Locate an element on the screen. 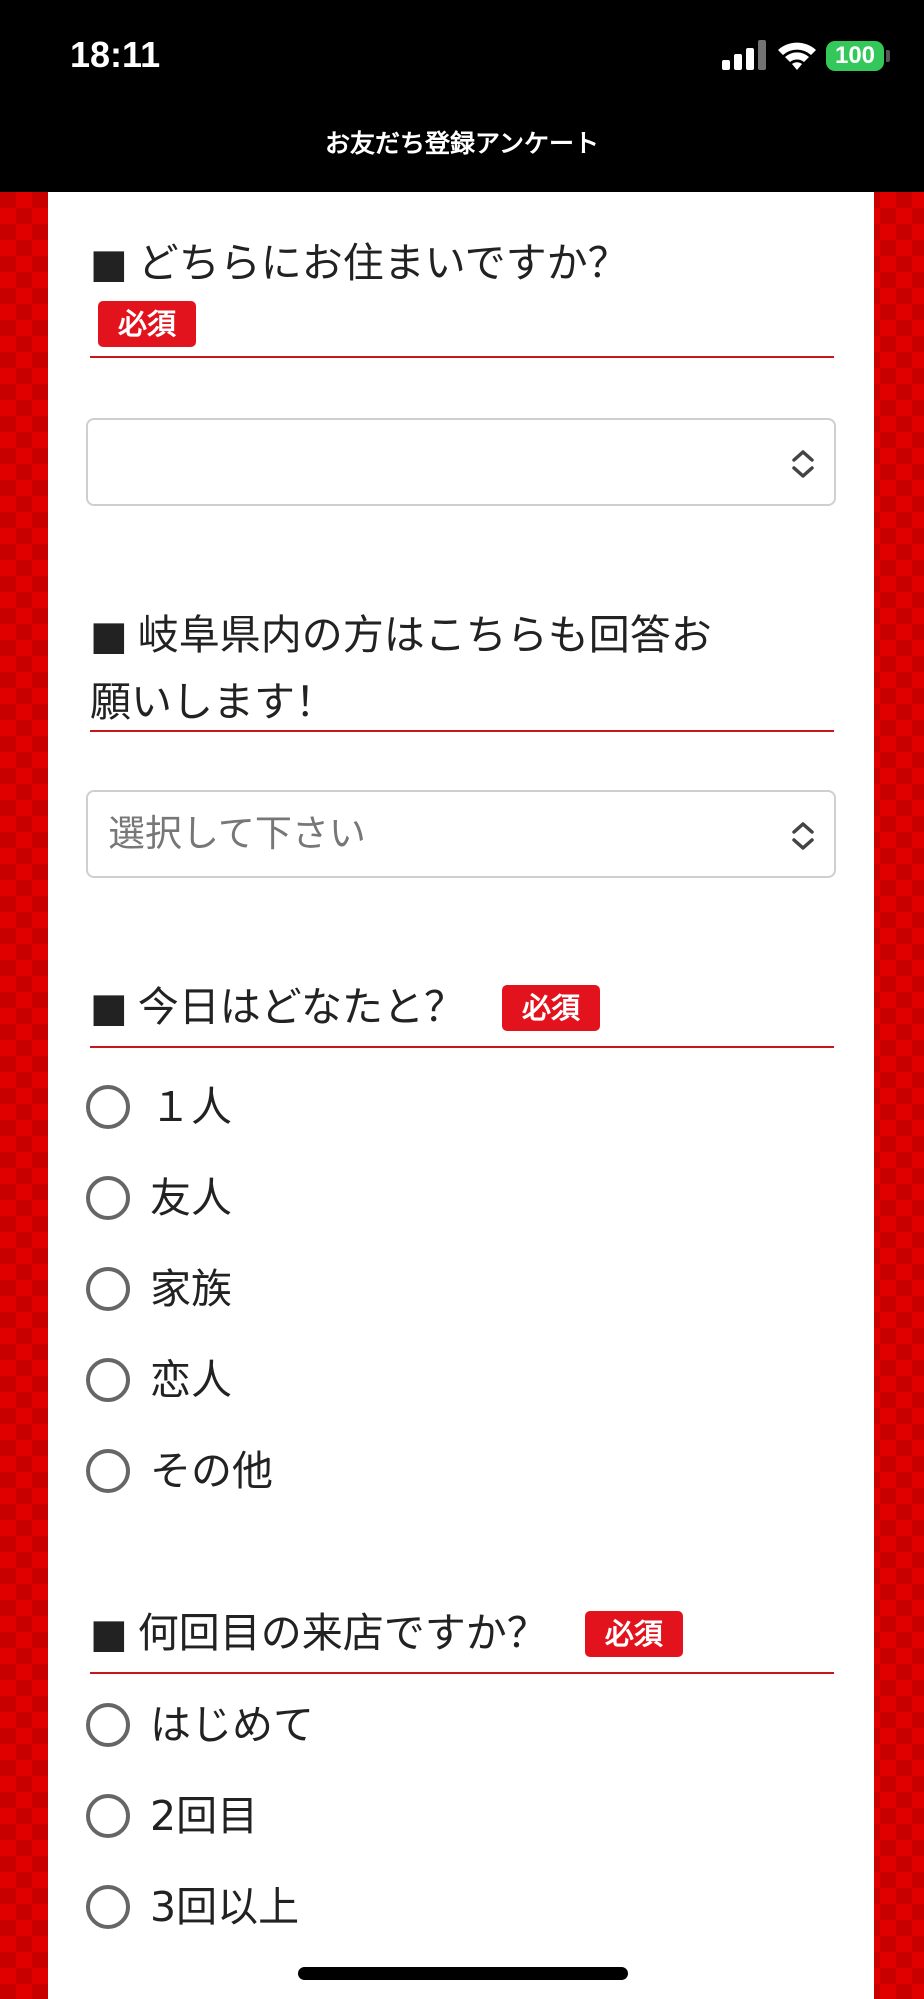 This screenshot has height=1999, width=924. status-bar: 18:11 100 is located at coordinates (462, 56).